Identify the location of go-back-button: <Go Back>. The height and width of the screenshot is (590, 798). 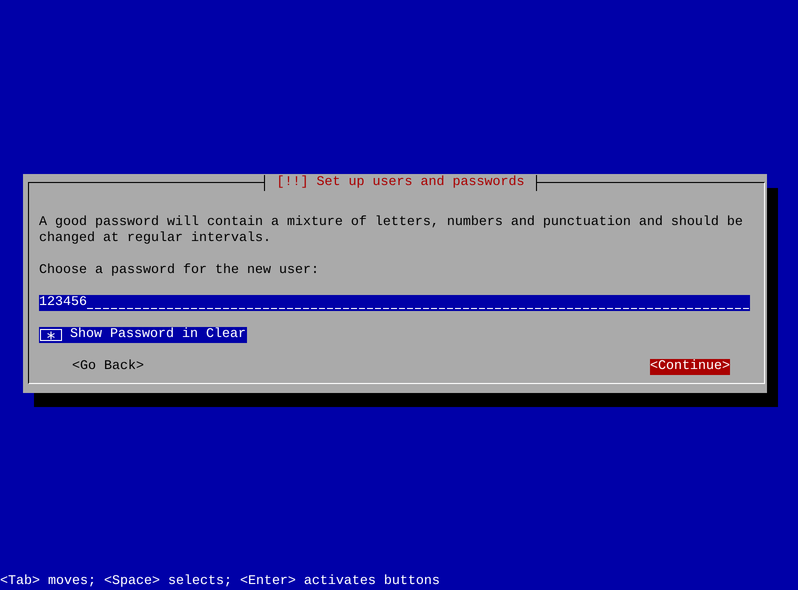
(108, 367).